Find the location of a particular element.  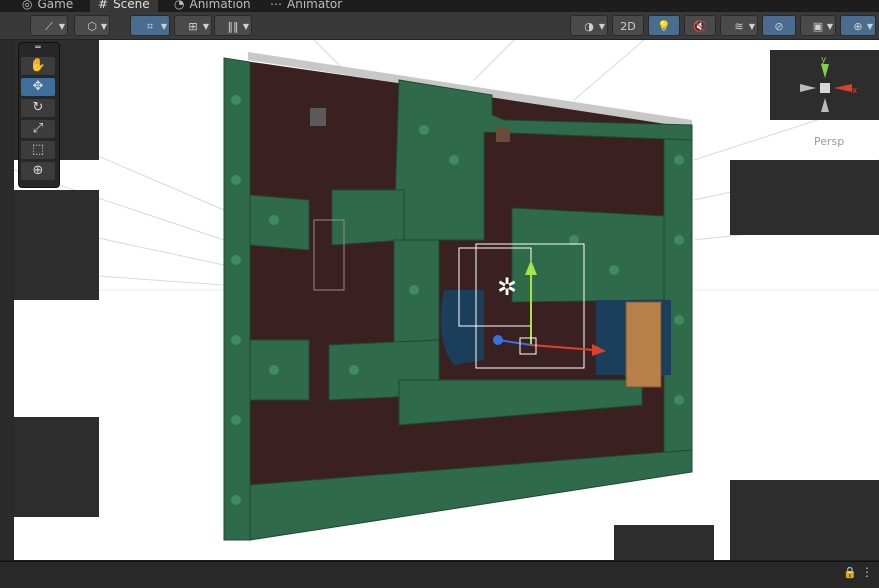

transform-tool-button: ⊕ is located at coordinates (38, 171).